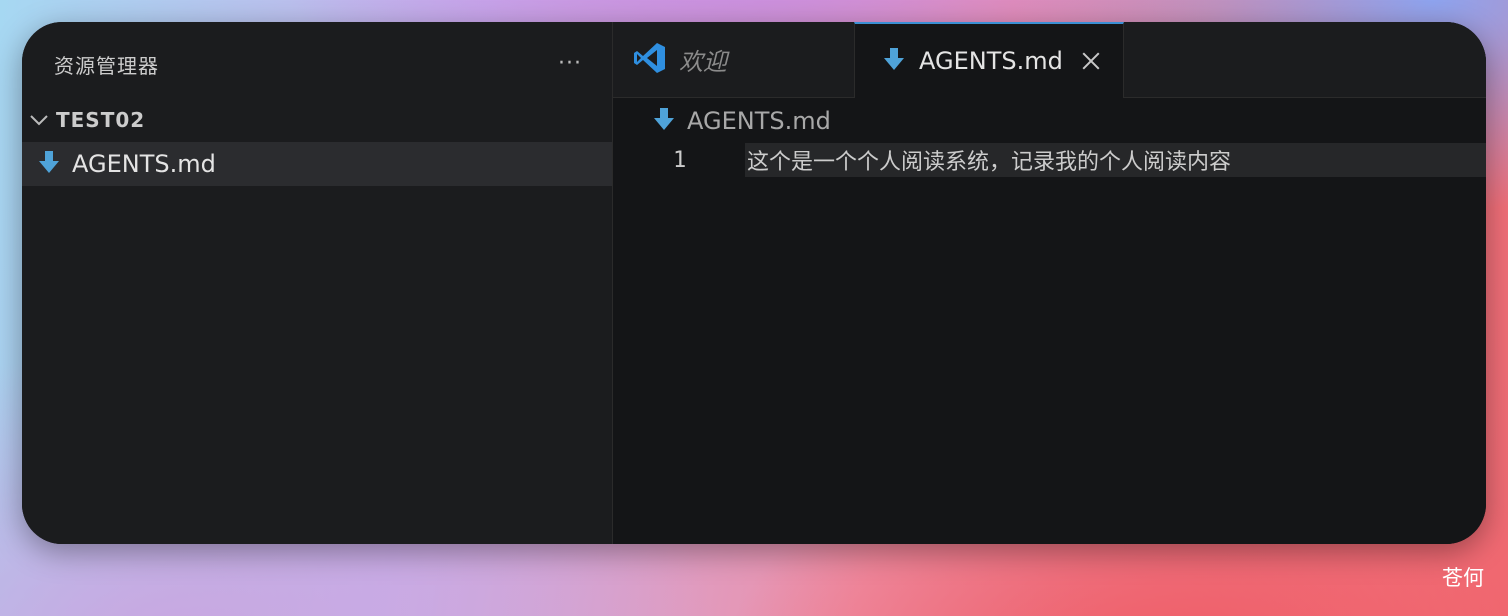 The height and width of the screenshot is (616, 1508). Describe the element at coordinates (318, 64) in the screenshot. I see `explorer-header: 资源管理器 ···` at that location.